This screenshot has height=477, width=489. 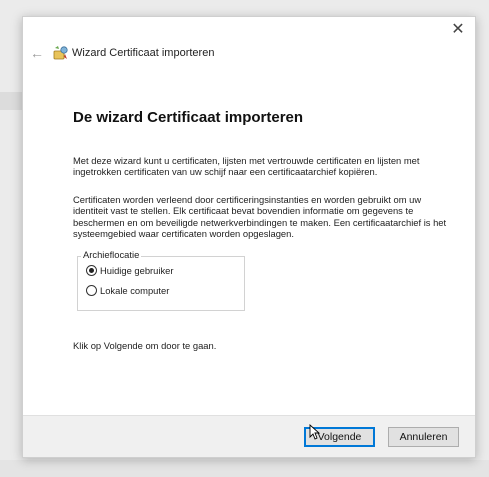 I want to click on radio-button-checked, so click(x=91, y=270).